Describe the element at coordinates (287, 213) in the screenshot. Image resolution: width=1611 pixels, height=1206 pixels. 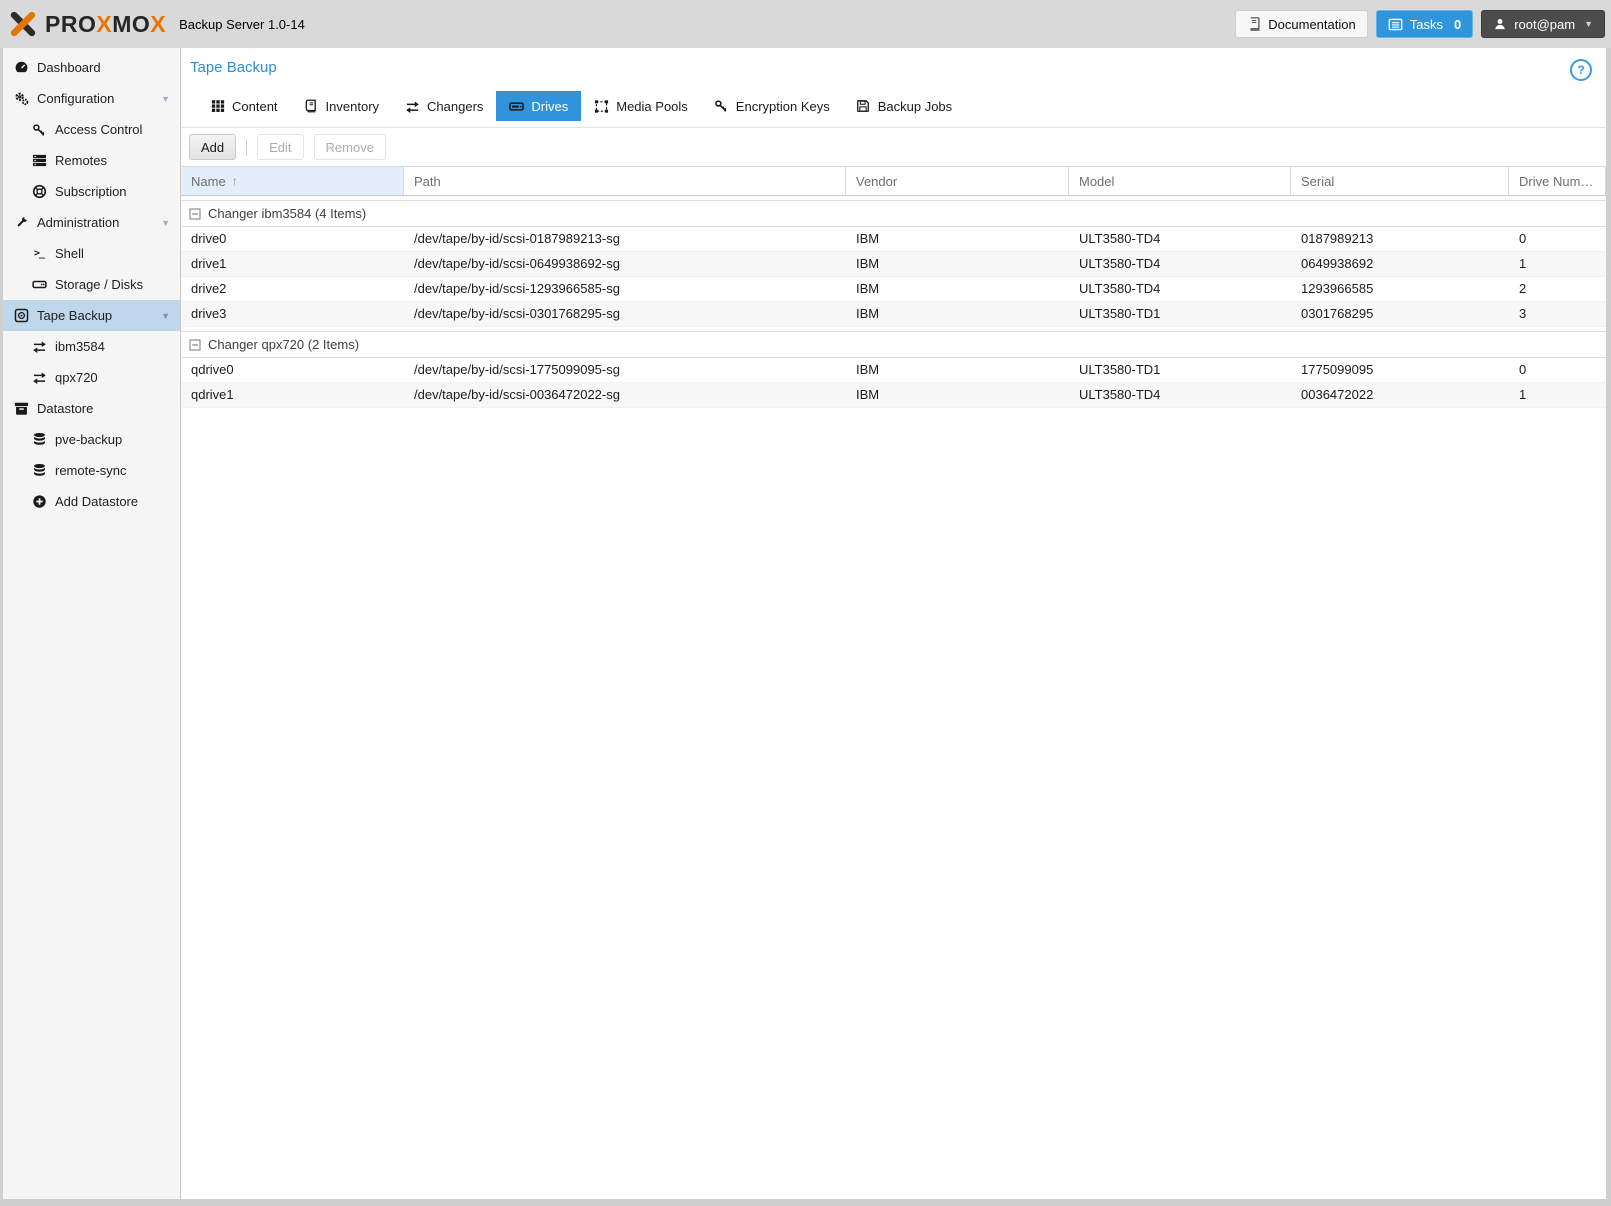
I see `group-header-label: Changer ibm3584 (4 Items)` at that location.